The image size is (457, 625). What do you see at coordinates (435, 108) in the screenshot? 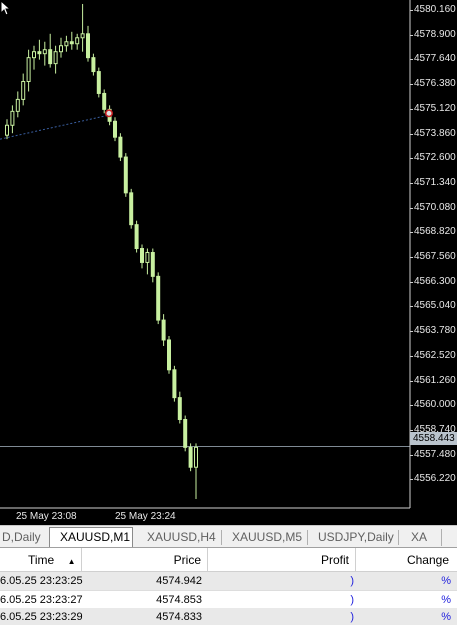
I see `price-tick-label: 4575.120` at bounding box center [435, 108].